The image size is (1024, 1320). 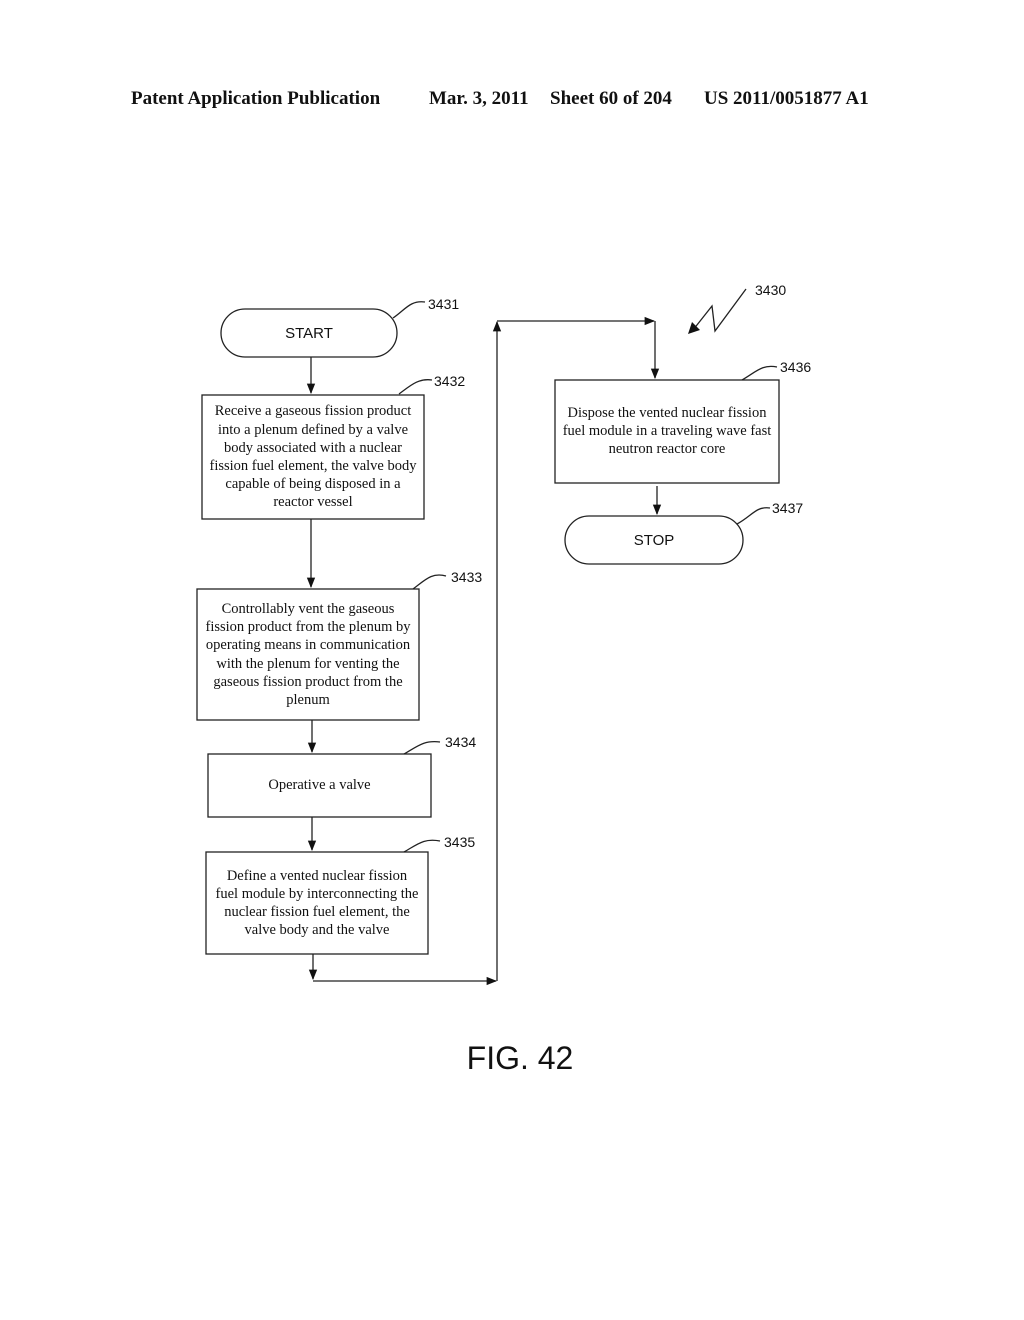 What do you see at coordinates (319, 785) in the screenshot?
I see `step-3434-text: Operative a valve` at bounding box center [319, 785].